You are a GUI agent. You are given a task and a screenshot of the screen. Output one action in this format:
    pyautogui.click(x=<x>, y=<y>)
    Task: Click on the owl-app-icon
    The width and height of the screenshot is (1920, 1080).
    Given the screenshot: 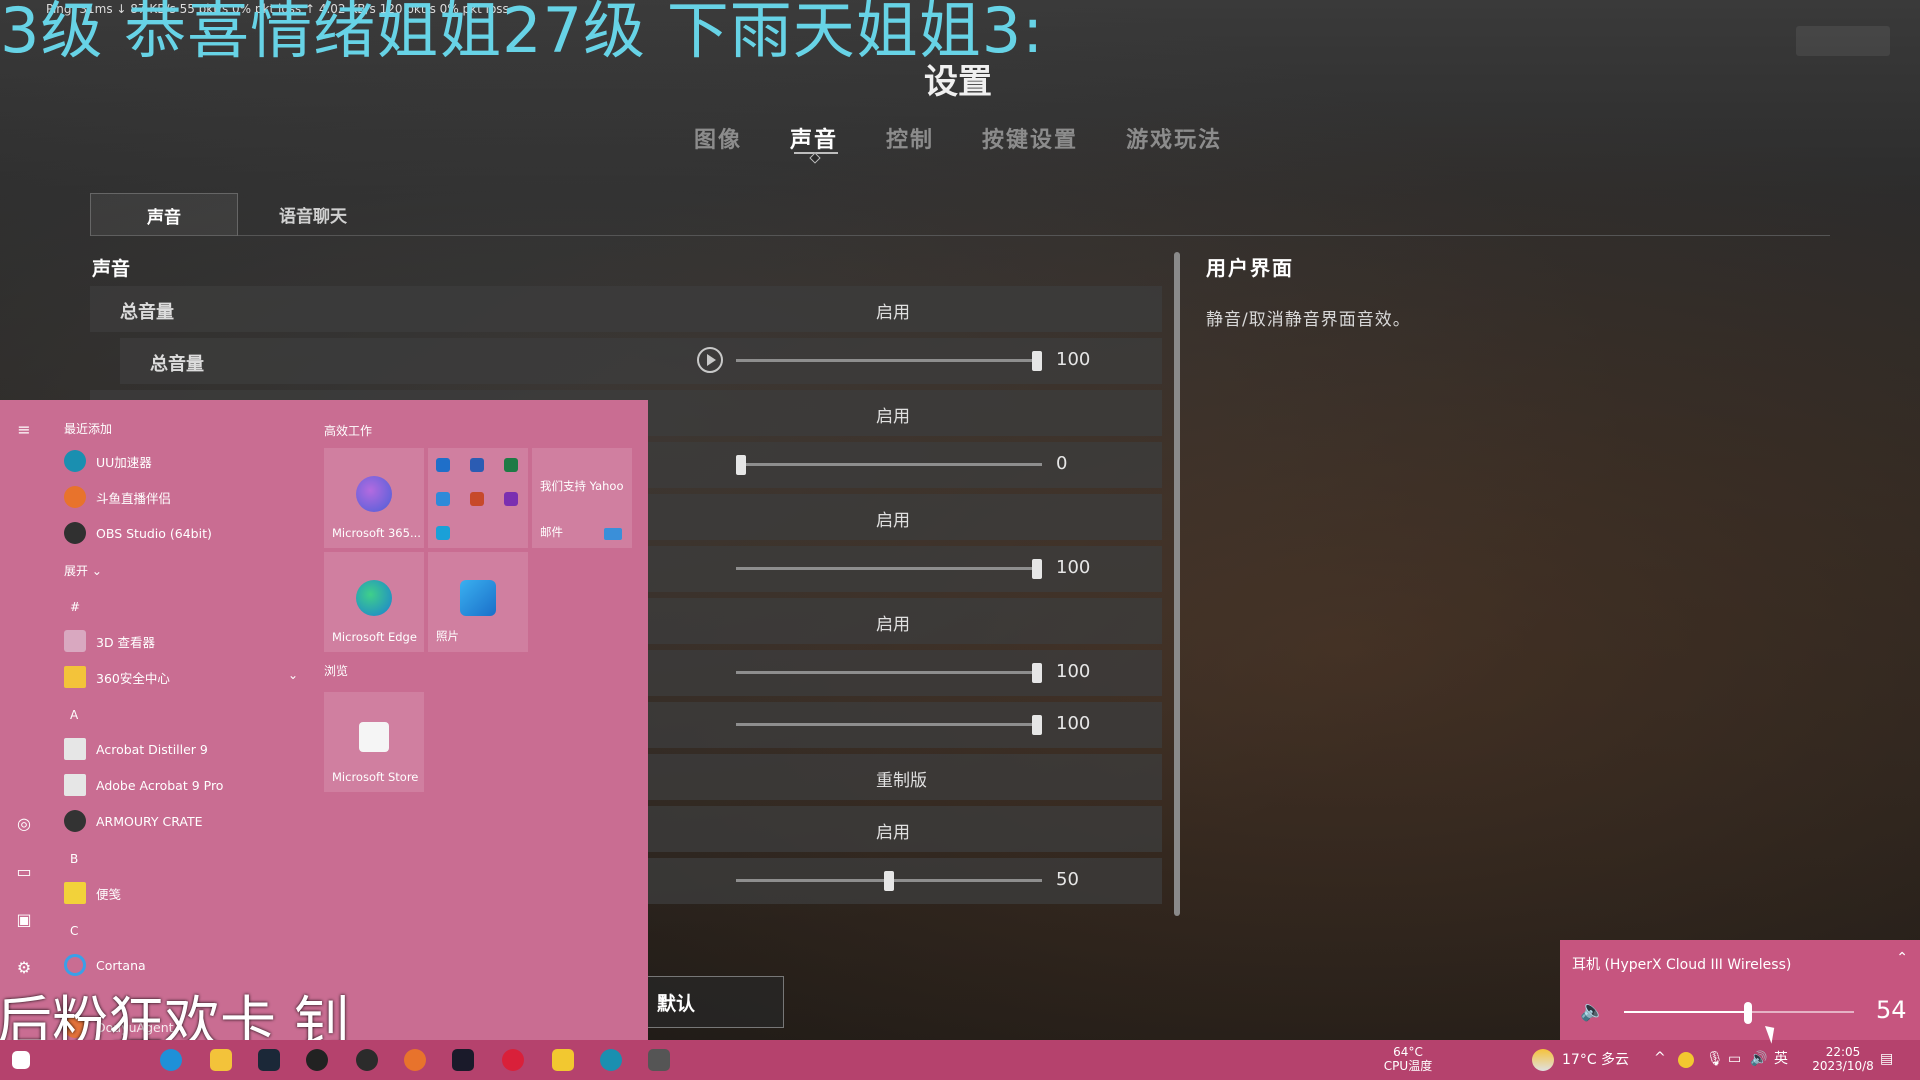 What is the action you would take?
    pyautogui.click(x=563, y=1060)
    